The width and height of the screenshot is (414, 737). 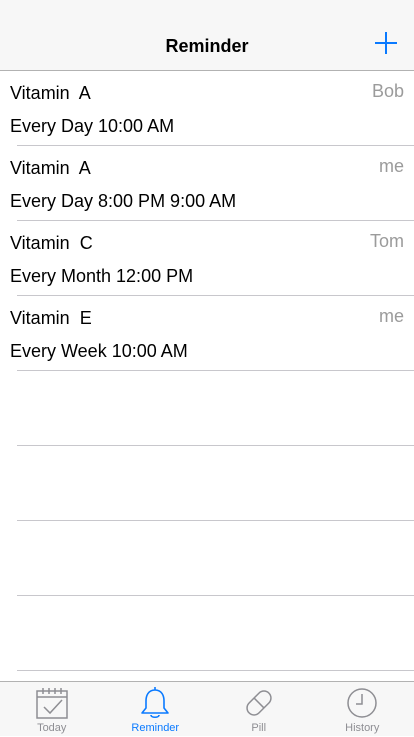 I want to click on tab-bar: Today Reminder Pill History, so click(x=207, y=708).